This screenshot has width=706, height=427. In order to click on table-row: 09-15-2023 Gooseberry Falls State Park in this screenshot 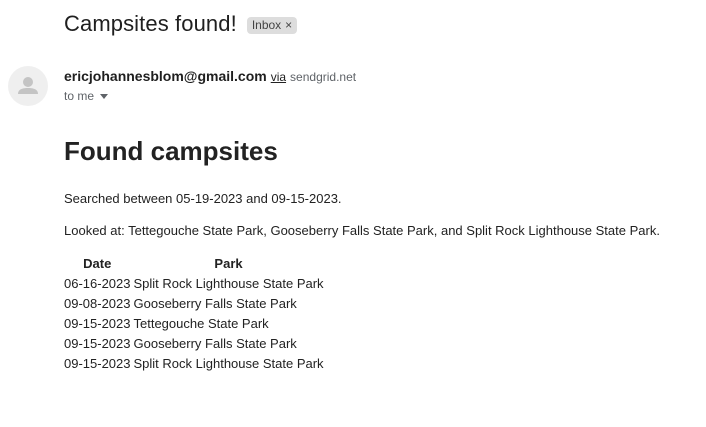, I will do `click(194, 343)`.